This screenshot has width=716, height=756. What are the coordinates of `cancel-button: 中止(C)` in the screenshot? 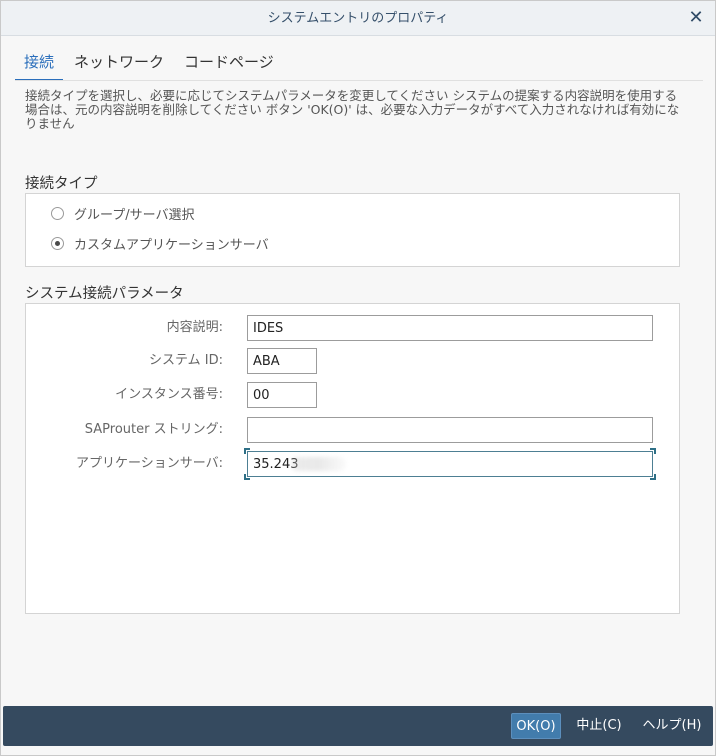 It's located at (599, 726).